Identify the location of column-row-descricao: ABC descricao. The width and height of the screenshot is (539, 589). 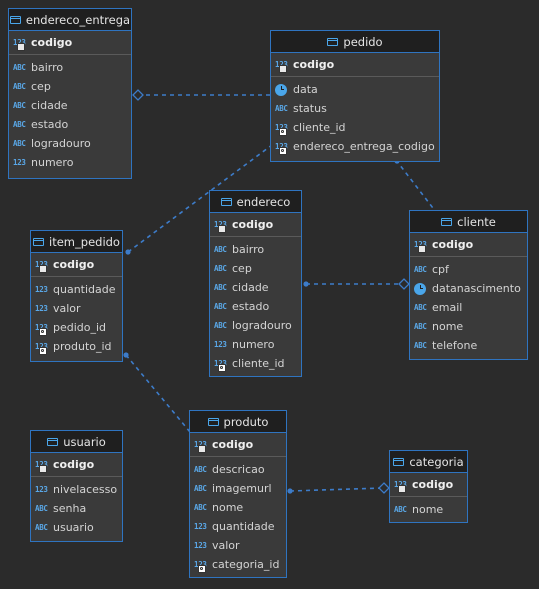
(238, 469).